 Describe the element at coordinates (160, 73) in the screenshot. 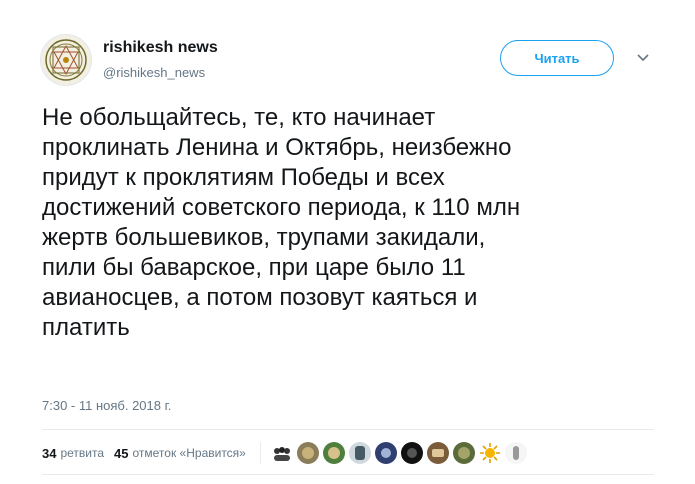

I see `user-handle: @rishikesh_news` at that location.